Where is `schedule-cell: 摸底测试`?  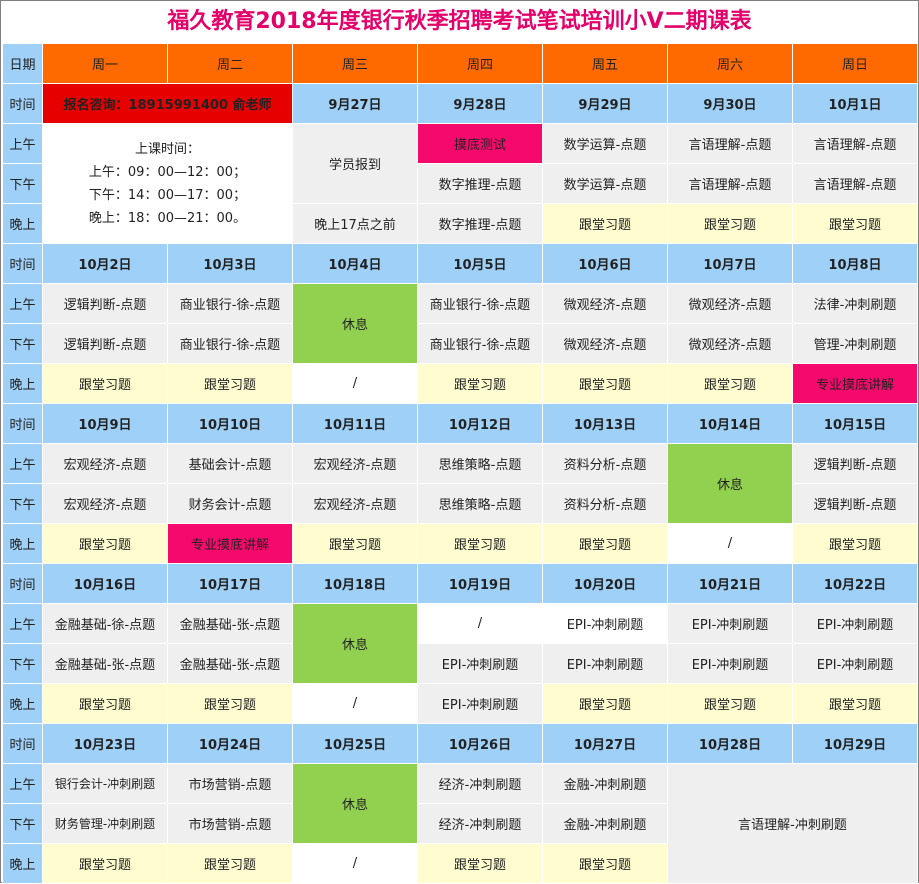 schedule-cell: 摸底测试 is located at coordinates (480, 143).